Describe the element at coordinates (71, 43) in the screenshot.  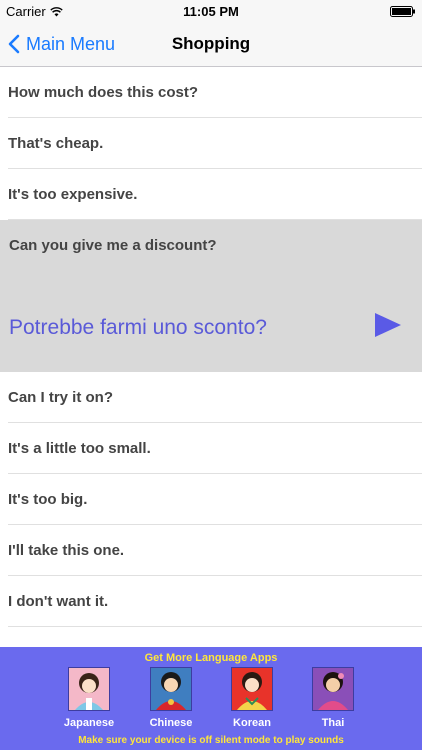
I see `back-button-label: Main Menu` at that location.